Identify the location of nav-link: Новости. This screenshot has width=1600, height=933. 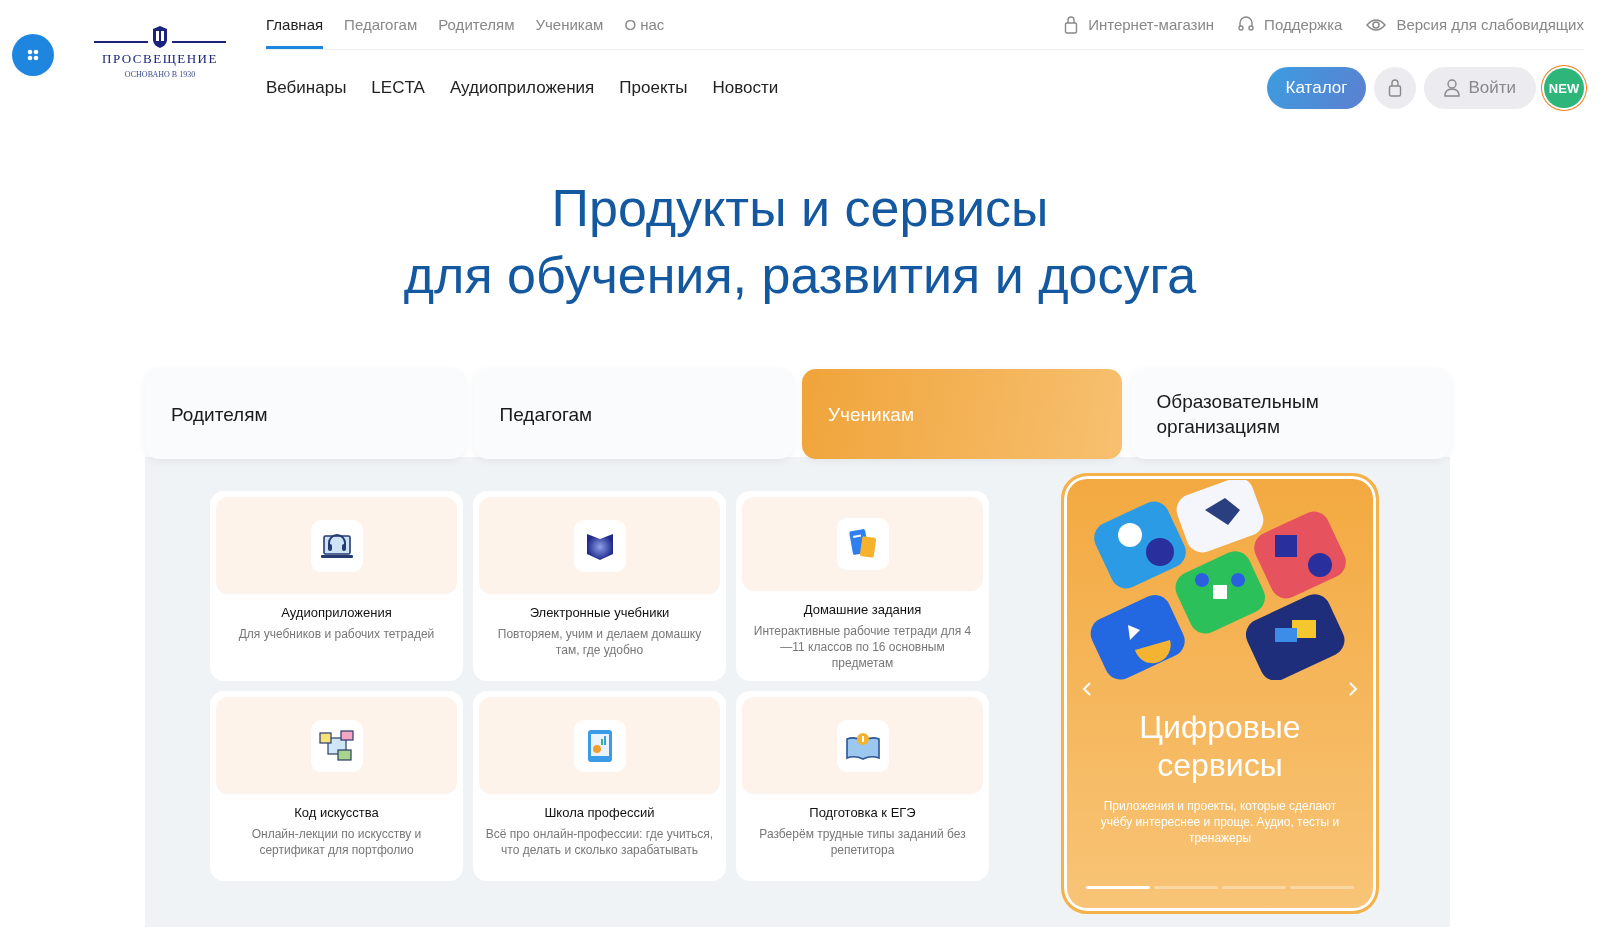
(745, 88).